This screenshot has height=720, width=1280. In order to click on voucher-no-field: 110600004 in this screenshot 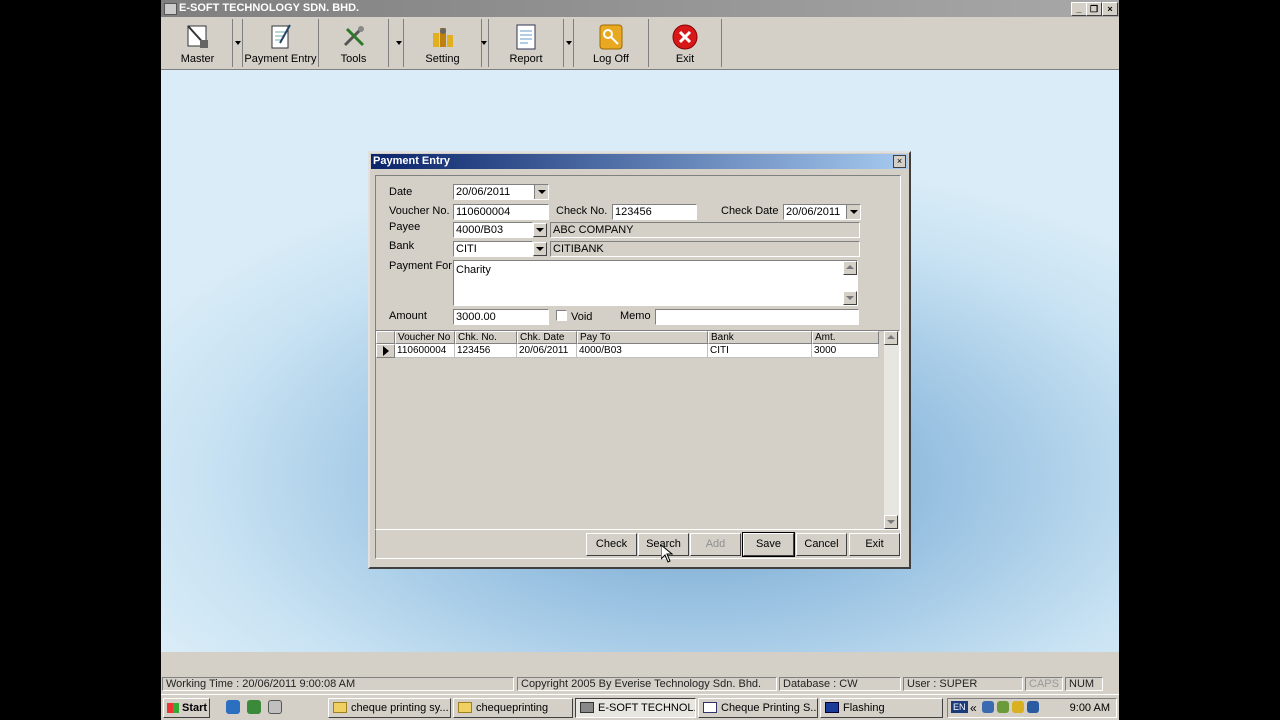, I will do `click(501, 212)`.